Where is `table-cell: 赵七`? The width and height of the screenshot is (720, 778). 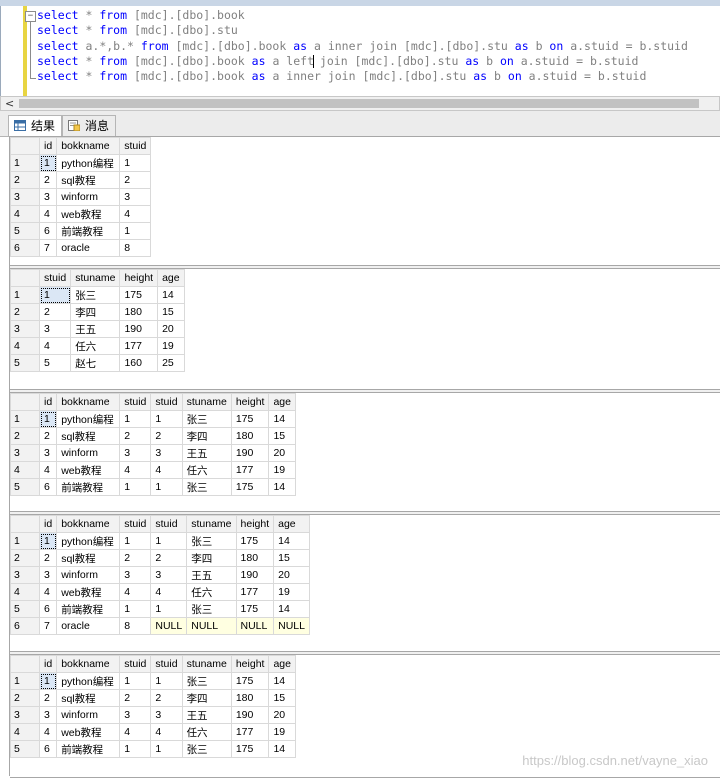
table-cell: 赵七 is located at coordinates (95, 363).